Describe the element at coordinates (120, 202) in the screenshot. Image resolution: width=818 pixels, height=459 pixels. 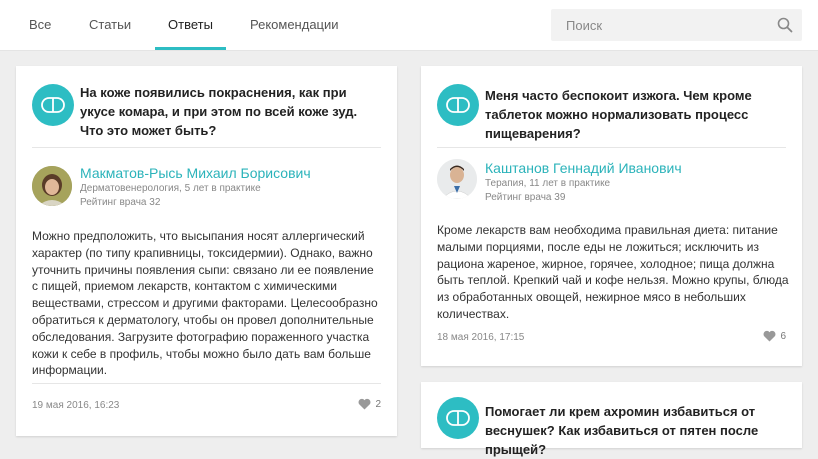
I see `doctor-rating: Рейтинг врача 32` at that location.